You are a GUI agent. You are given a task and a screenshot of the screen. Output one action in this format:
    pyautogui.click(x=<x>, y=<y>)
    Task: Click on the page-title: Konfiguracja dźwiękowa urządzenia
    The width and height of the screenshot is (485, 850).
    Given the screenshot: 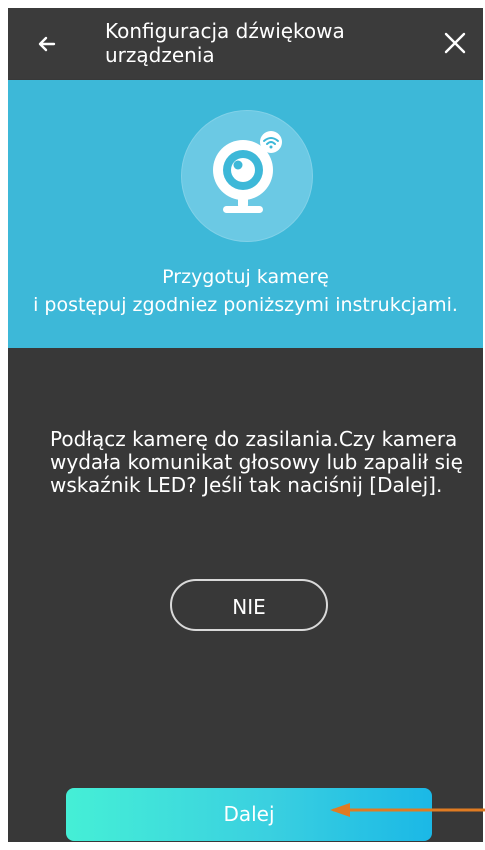 What is the action you would take?
    pyautogui.click(x=255, y=43)
    